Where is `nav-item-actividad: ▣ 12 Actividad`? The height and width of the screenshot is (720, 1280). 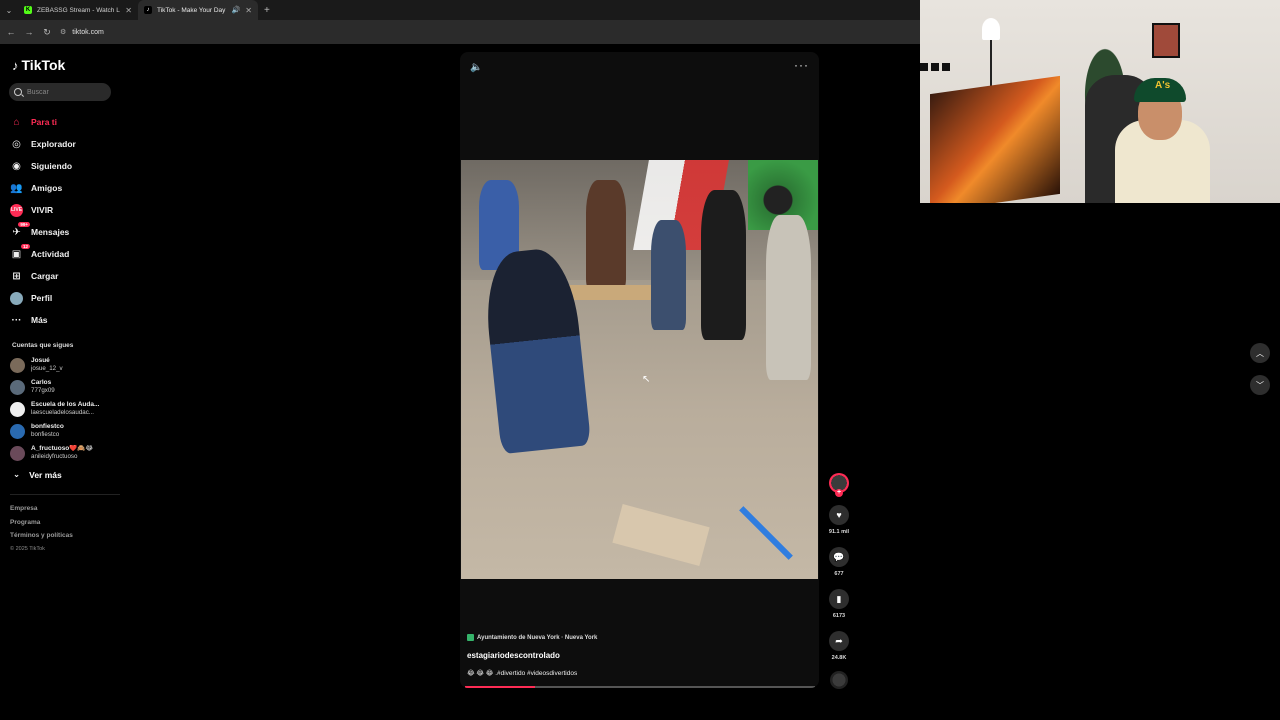 nav-item-actividad: ▣ 12 Actividad is located at coordinates (65, 254).